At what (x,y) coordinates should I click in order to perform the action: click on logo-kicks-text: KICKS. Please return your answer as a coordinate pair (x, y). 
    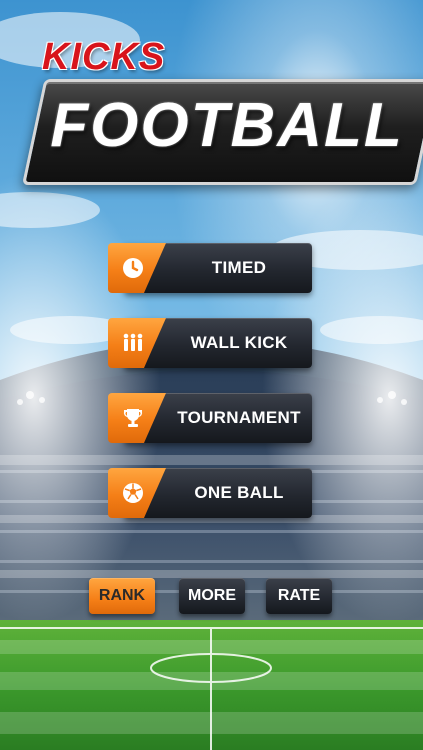
    Looking at the image, I should click on (104, 57).